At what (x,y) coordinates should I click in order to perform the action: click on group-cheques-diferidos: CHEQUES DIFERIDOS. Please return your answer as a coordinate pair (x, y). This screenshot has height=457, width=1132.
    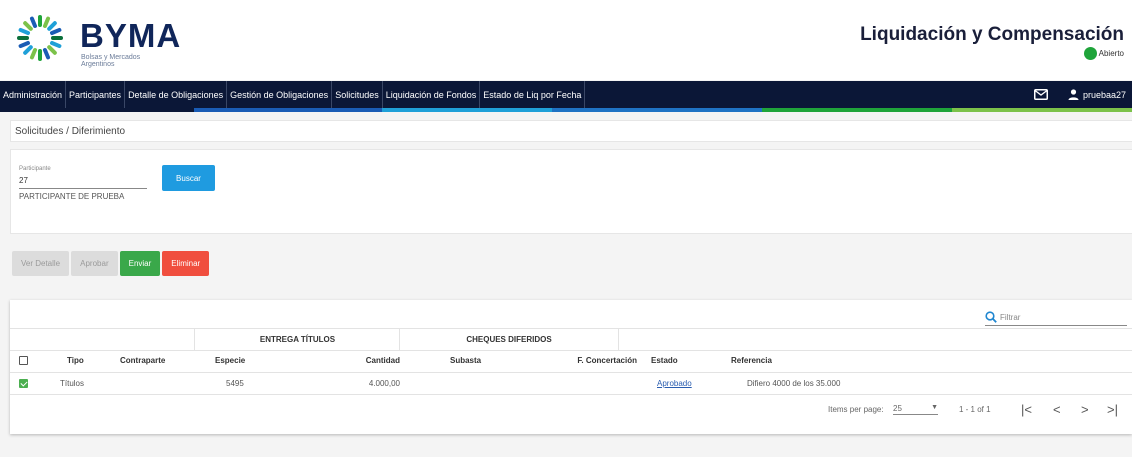
    Looking at the image, I should click on (509, 339).